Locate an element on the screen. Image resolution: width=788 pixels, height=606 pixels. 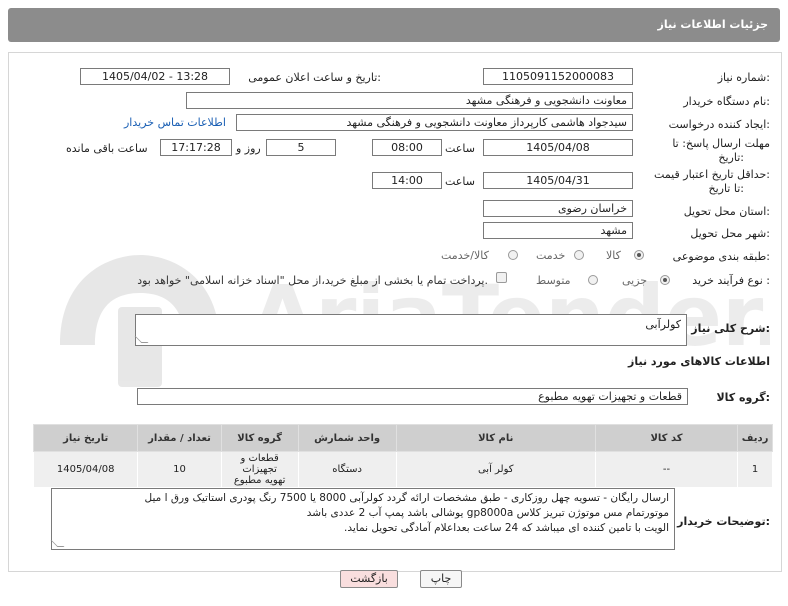
col-goods-group: گروه کالا is located at coordinates (259, 438).